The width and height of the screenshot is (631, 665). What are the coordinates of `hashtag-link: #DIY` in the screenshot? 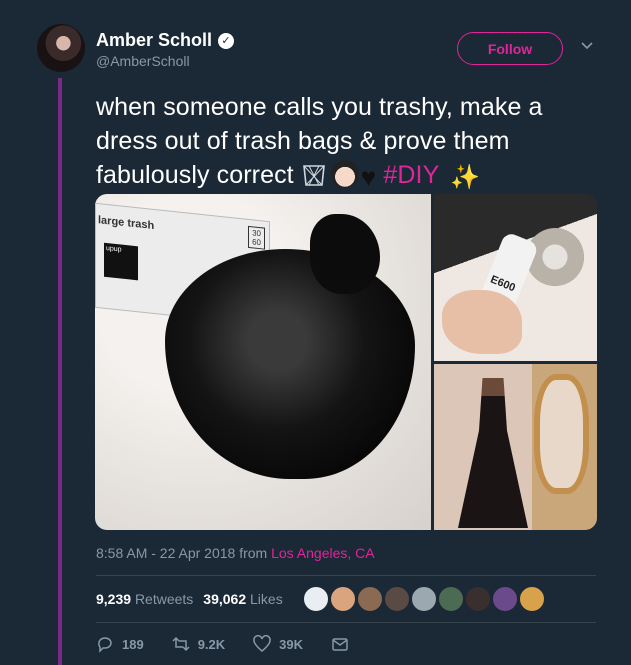 It's located at (411, 175).